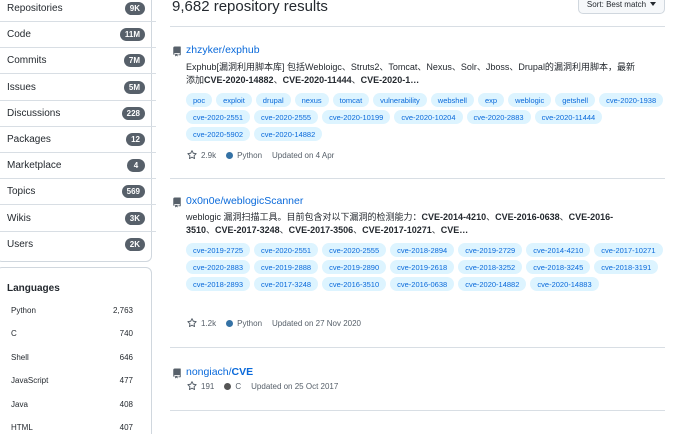 Image resolution: width=683 pixels, height=434 pixels. What do you see at coordinates (122, 310) in the screenshot?
I see `language-count: 2,763` at bounding box center [122, 310].